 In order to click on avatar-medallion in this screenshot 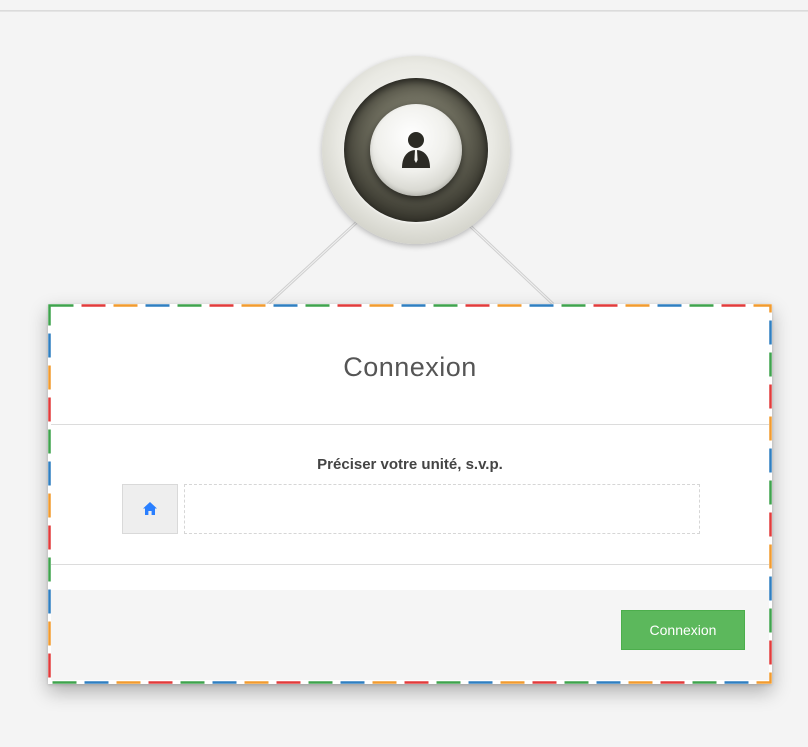, I will do `click(416, 150)`.